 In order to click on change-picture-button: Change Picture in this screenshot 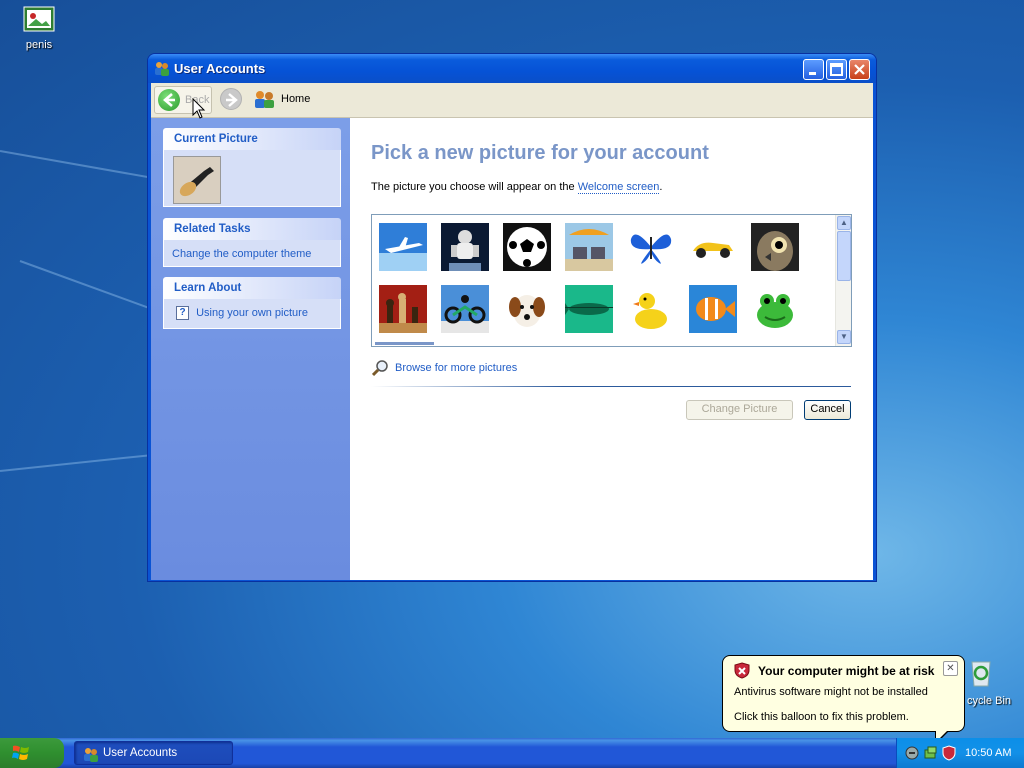, I will do `click(739, 410)`.